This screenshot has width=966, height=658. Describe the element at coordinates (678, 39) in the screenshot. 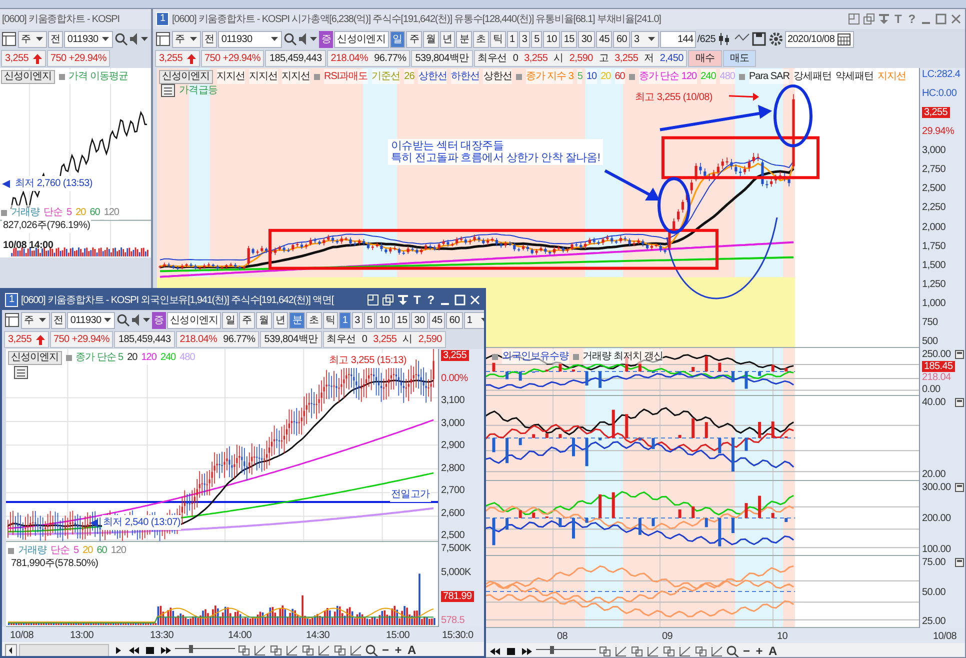

I see `bar-count-field: 144` at that location.